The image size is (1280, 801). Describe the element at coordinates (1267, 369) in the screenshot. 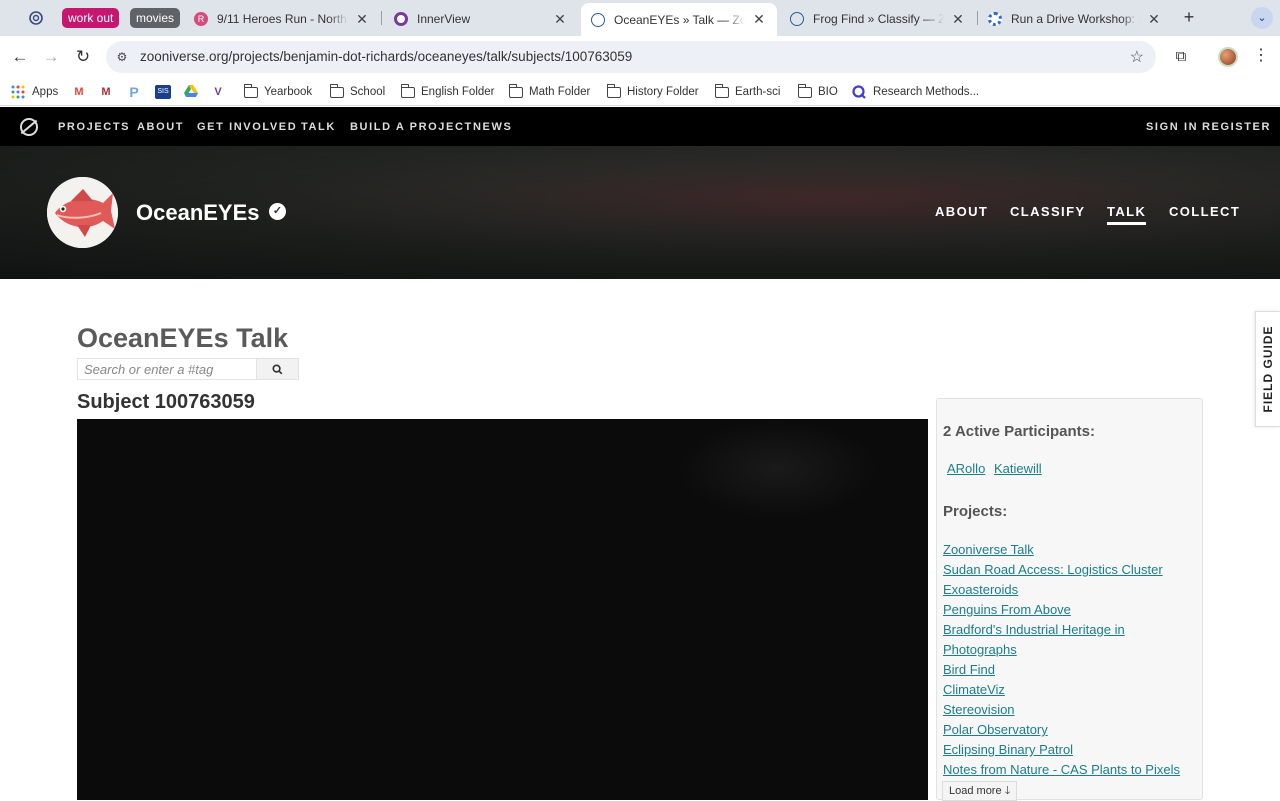

I see `field-guide-tab: FIELD GUIDE` at that location.